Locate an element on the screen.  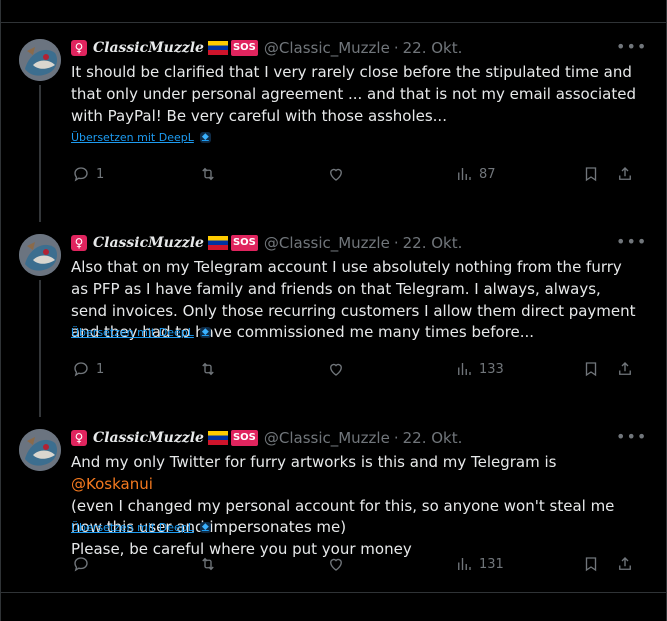
views-button: 87 is located at coordinates (475, 174).